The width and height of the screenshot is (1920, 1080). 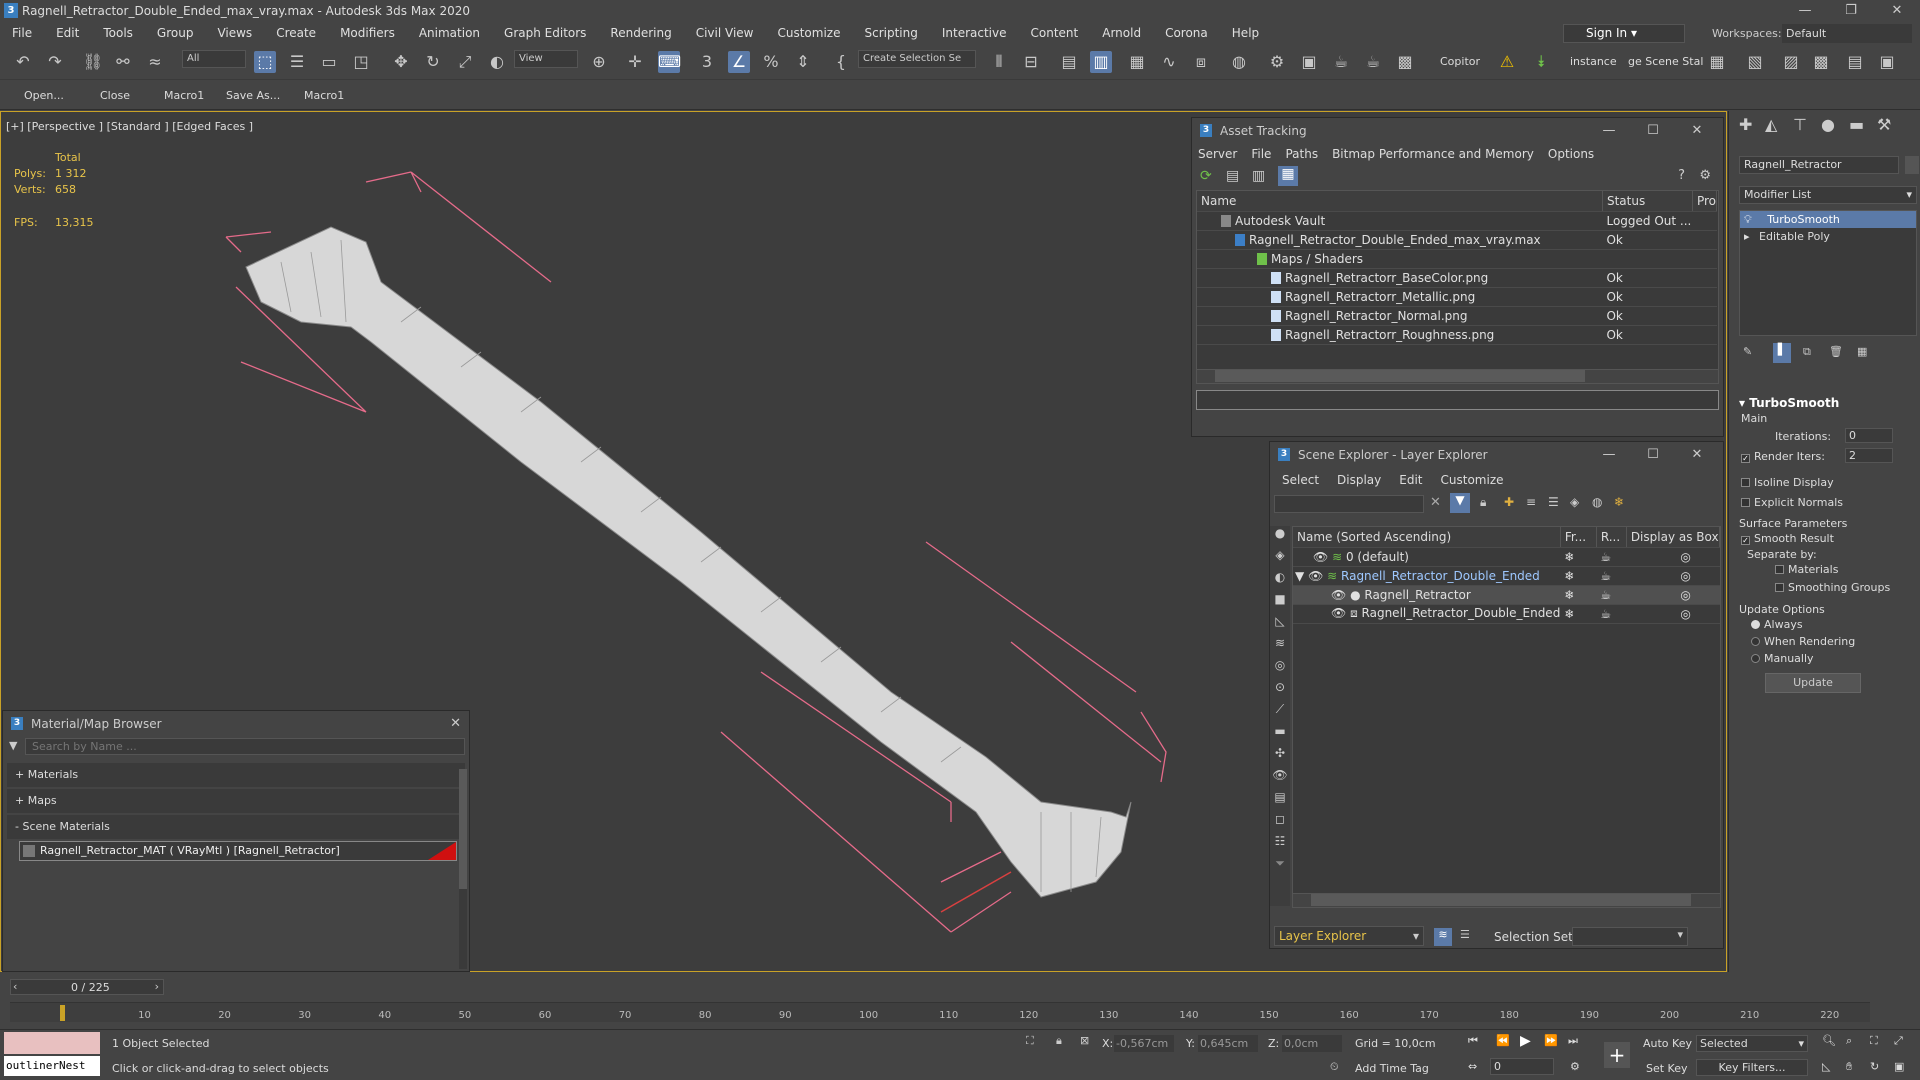 What do you see at coordinates (1228, 1043) in the screenshot?
I see `y-coordinate-field: 0,645cm` at bounding box center [1228, 1043].